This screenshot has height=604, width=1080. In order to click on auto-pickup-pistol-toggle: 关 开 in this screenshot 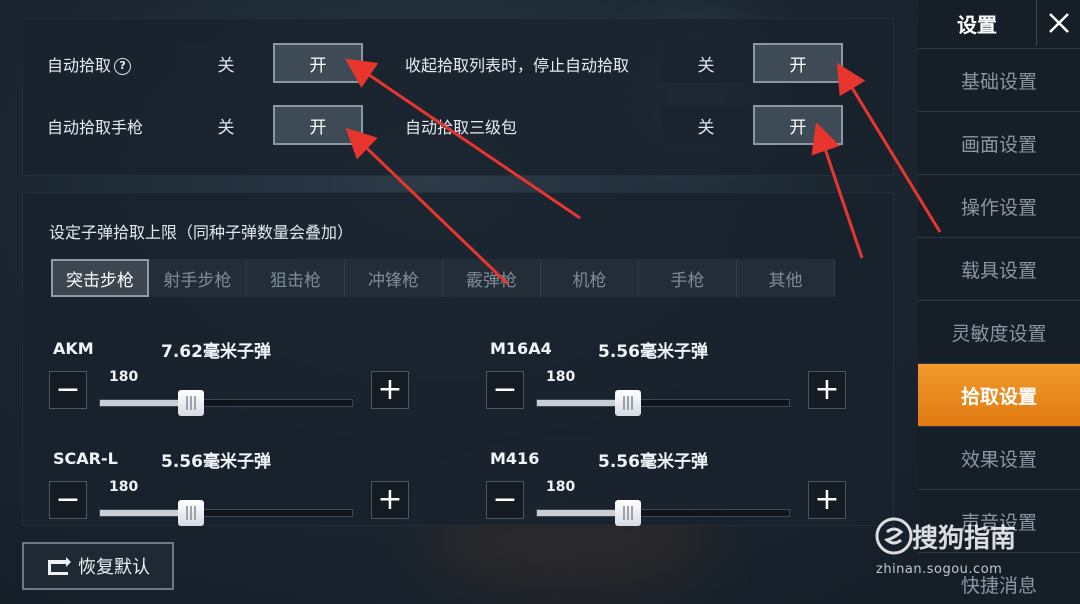, I will do `click(272, 125)`.